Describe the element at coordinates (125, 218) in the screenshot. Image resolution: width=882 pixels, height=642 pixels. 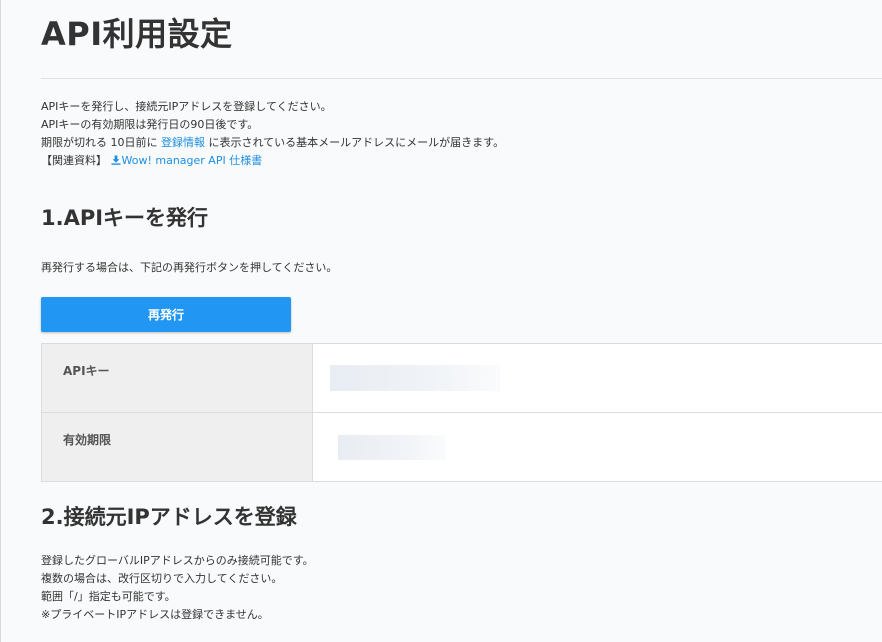
I see `section-1-heading: 1.APIキーを発行` at that location.